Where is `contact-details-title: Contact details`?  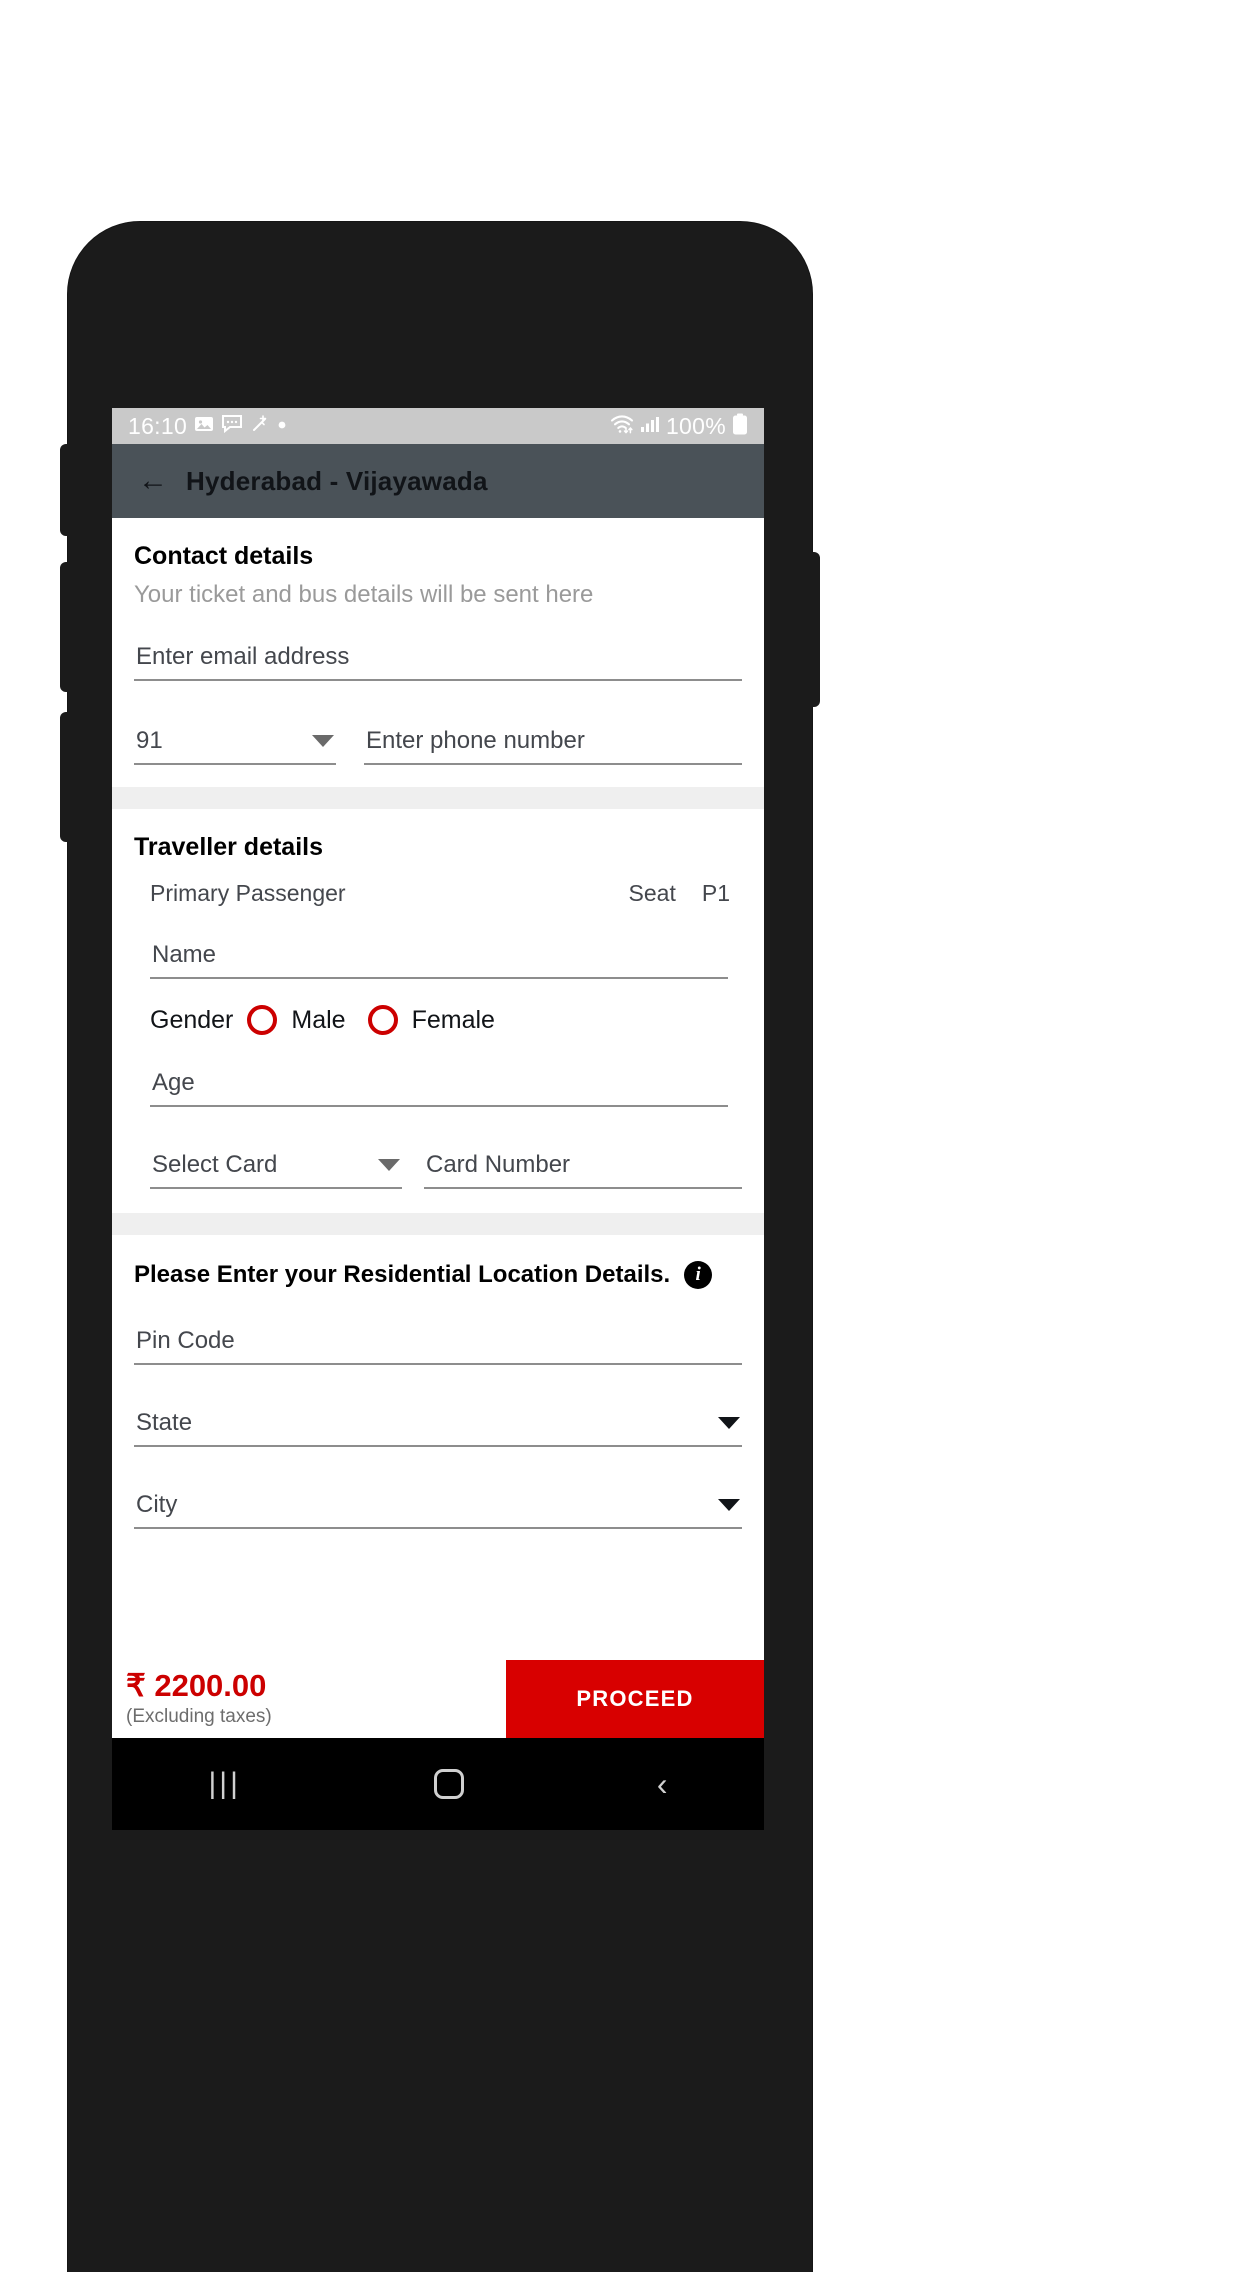
contact-details-title: Contact details is located at coordinates (224, 556).